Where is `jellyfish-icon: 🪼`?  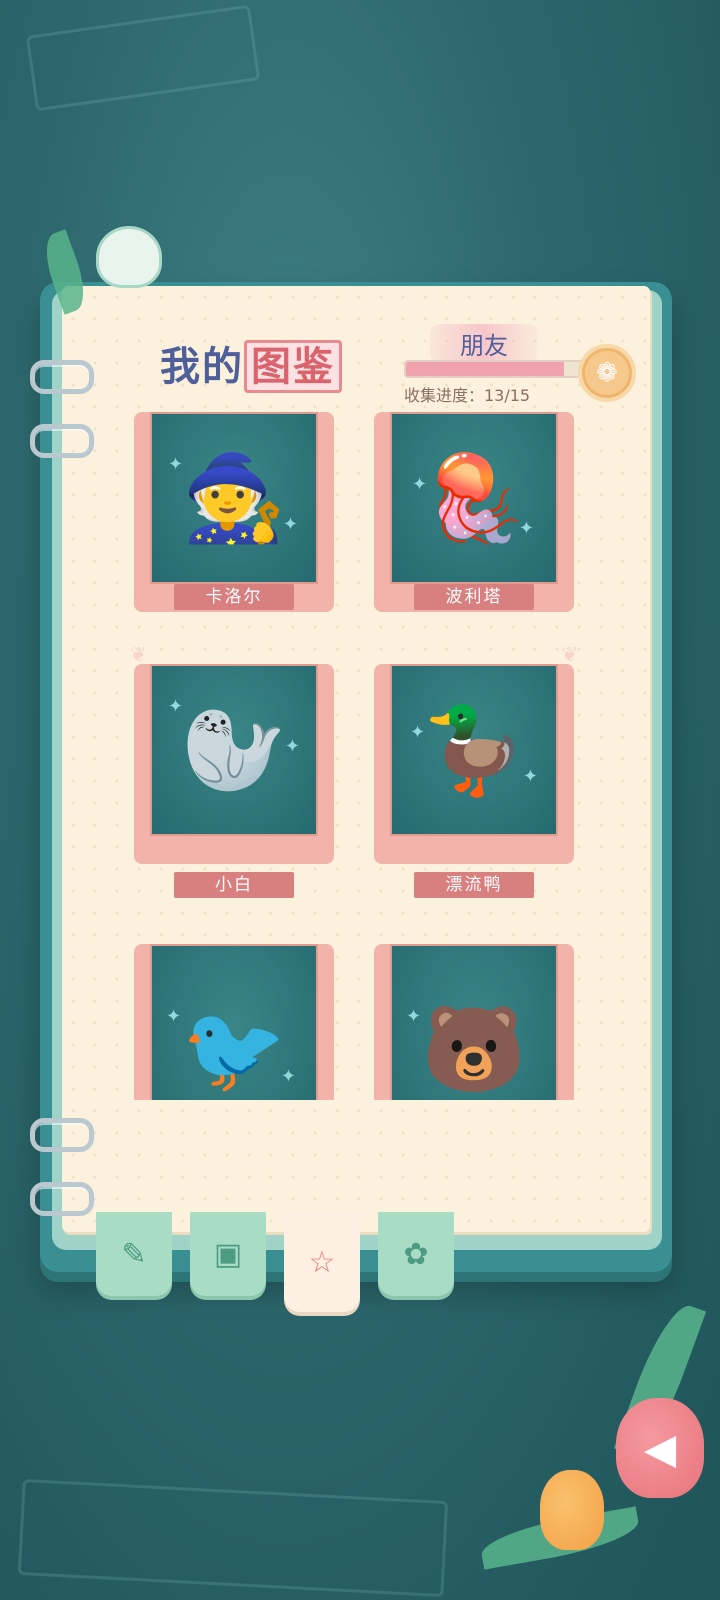 jellyfish-icon: 🪼 is located at coordinates (474, 497).